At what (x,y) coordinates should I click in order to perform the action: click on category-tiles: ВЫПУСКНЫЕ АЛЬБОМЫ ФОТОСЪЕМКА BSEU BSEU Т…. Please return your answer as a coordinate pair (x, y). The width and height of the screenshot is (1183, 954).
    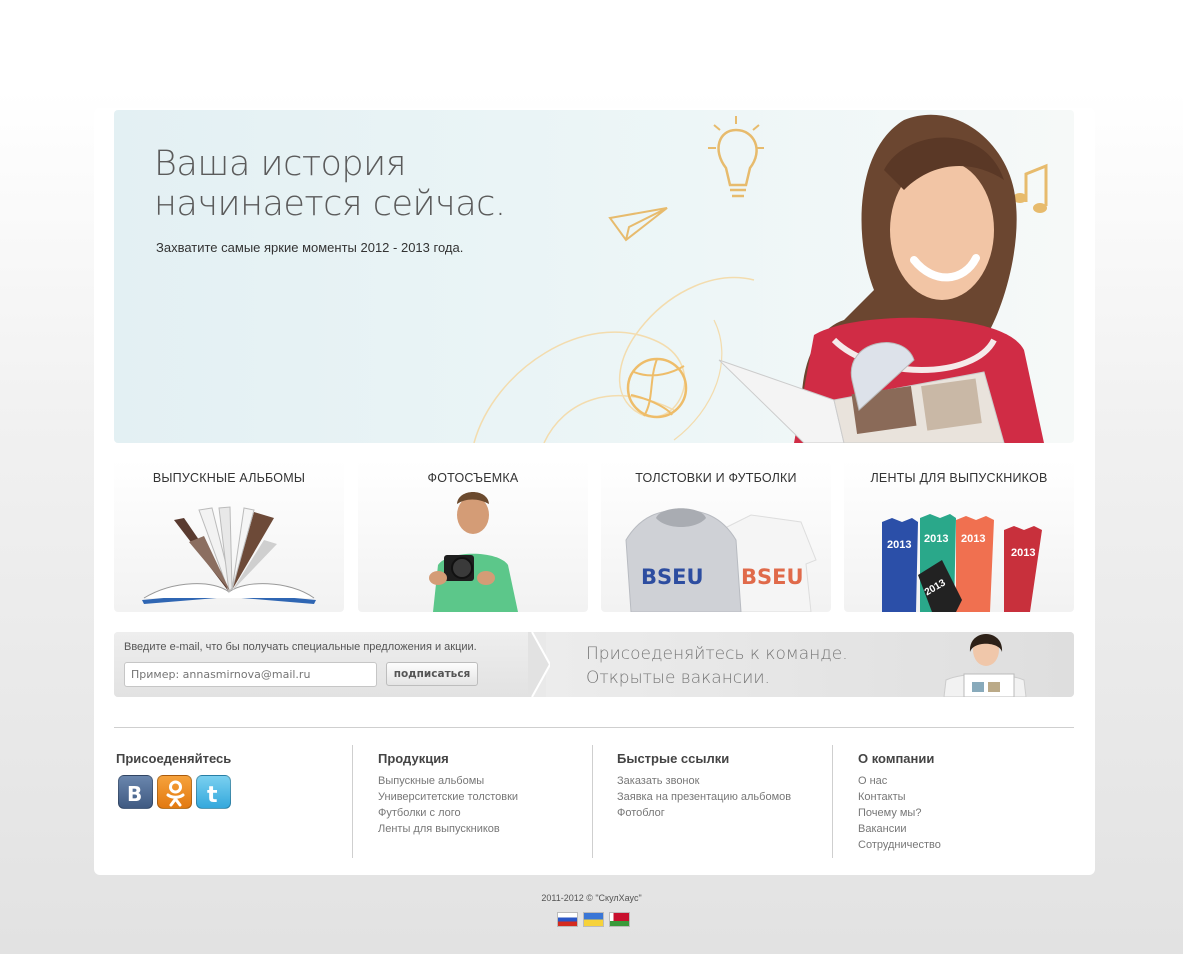
    Looking at the image, I should click on (594, 536).